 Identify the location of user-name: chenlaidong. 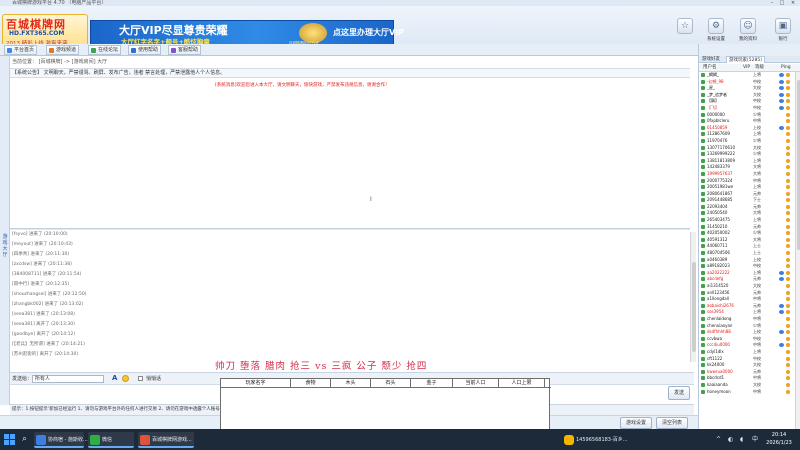
(719, 318).